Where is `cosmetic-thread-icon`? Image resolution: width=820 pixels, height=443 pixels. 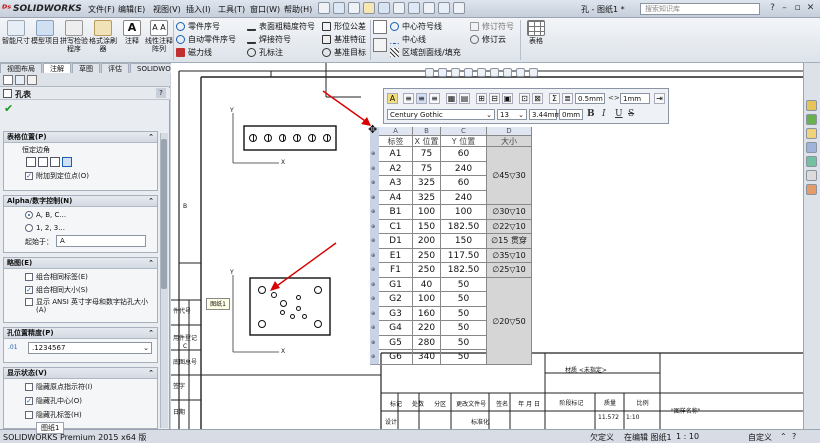
cosmetic-thread-icon is located at coordinates (380, 45).